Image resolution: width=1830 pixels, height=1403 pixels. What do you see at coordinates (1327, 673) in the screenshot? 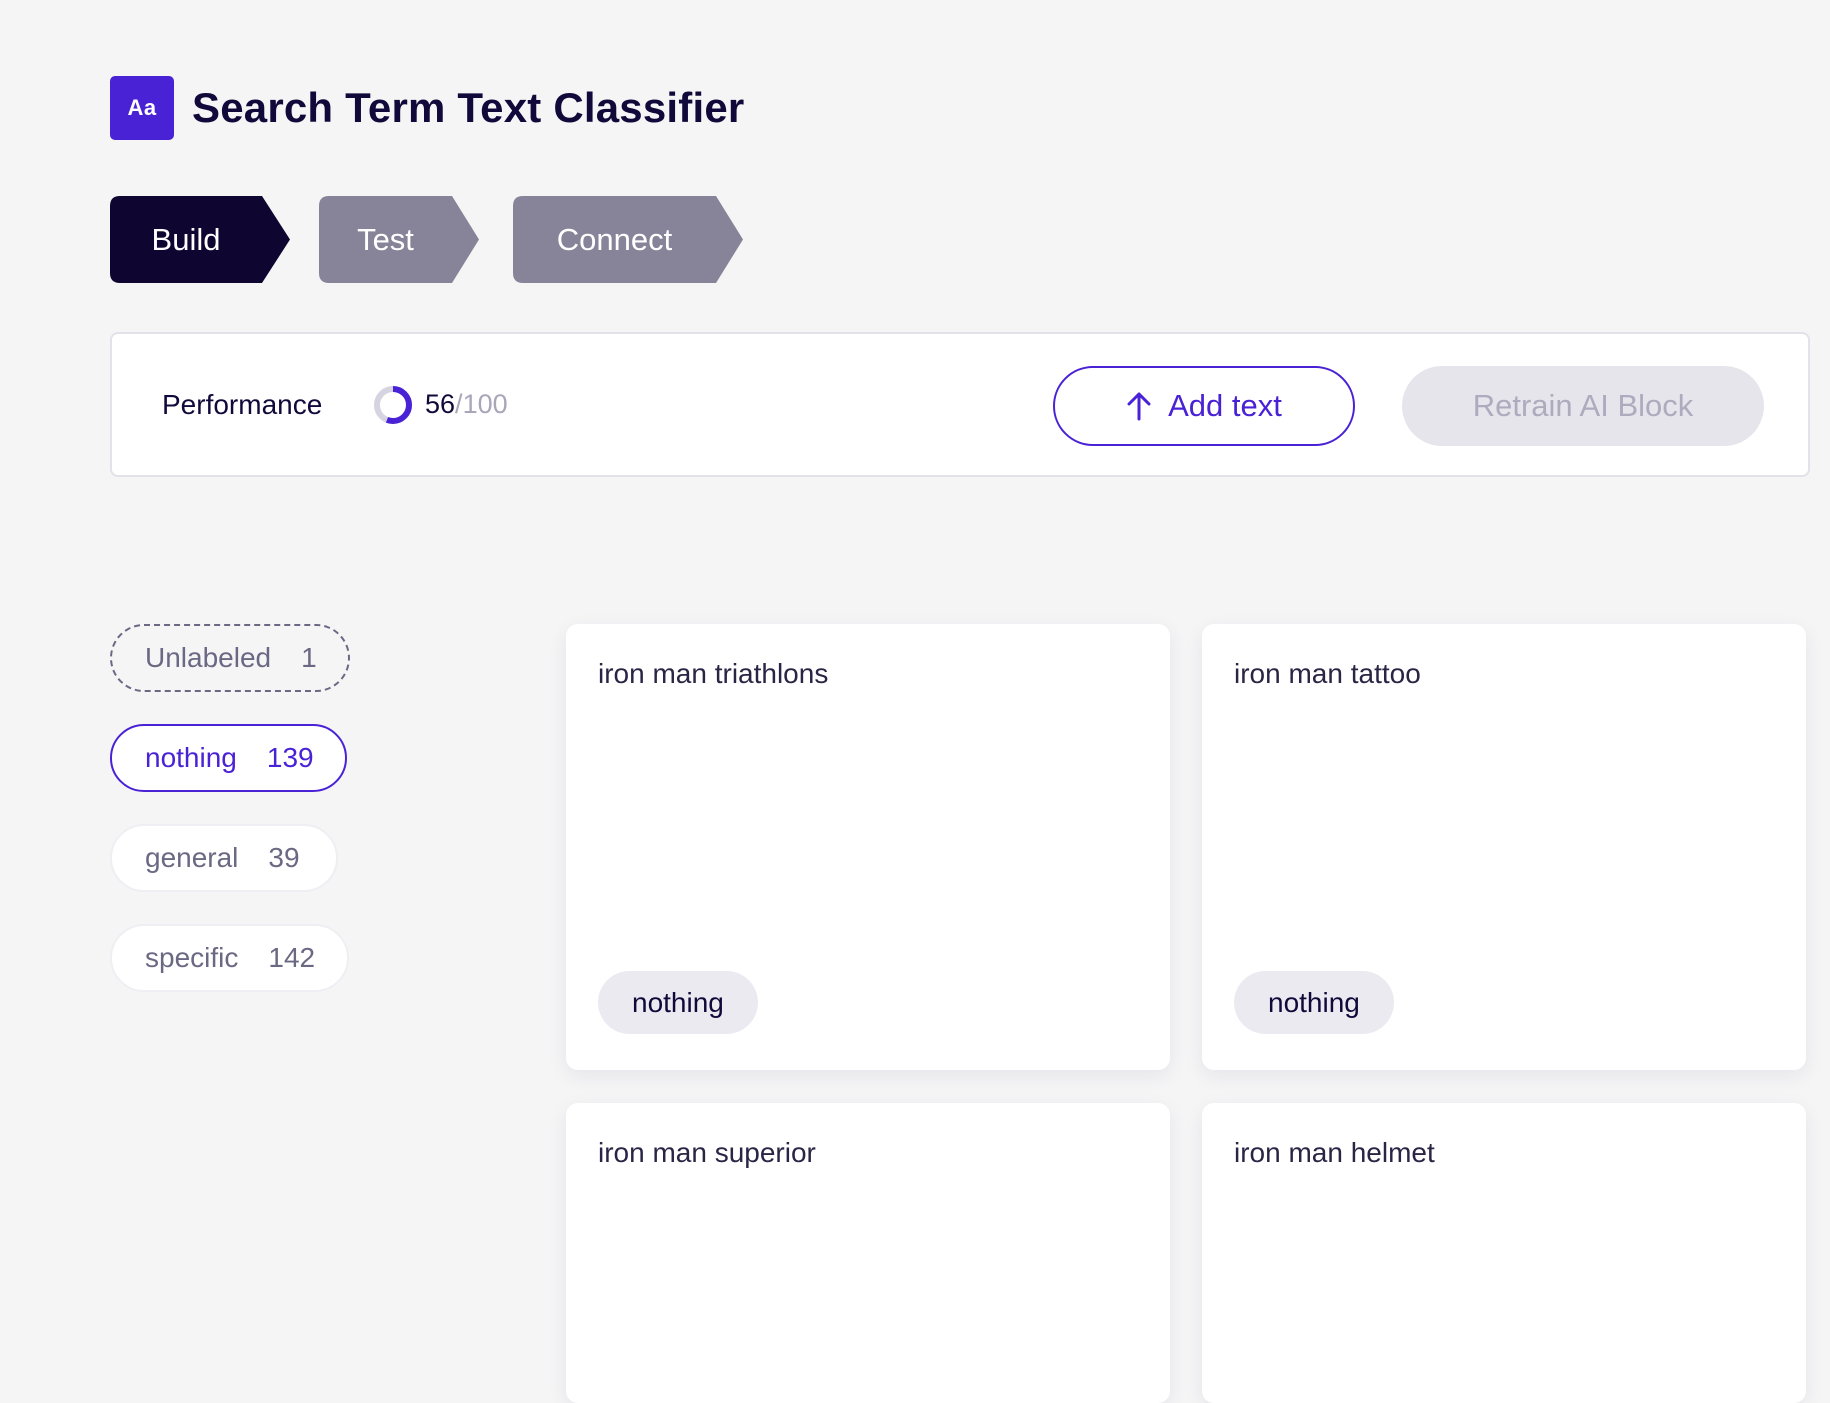
I see `card-text: iron man tattoo` at bounding box center [1327, 673].